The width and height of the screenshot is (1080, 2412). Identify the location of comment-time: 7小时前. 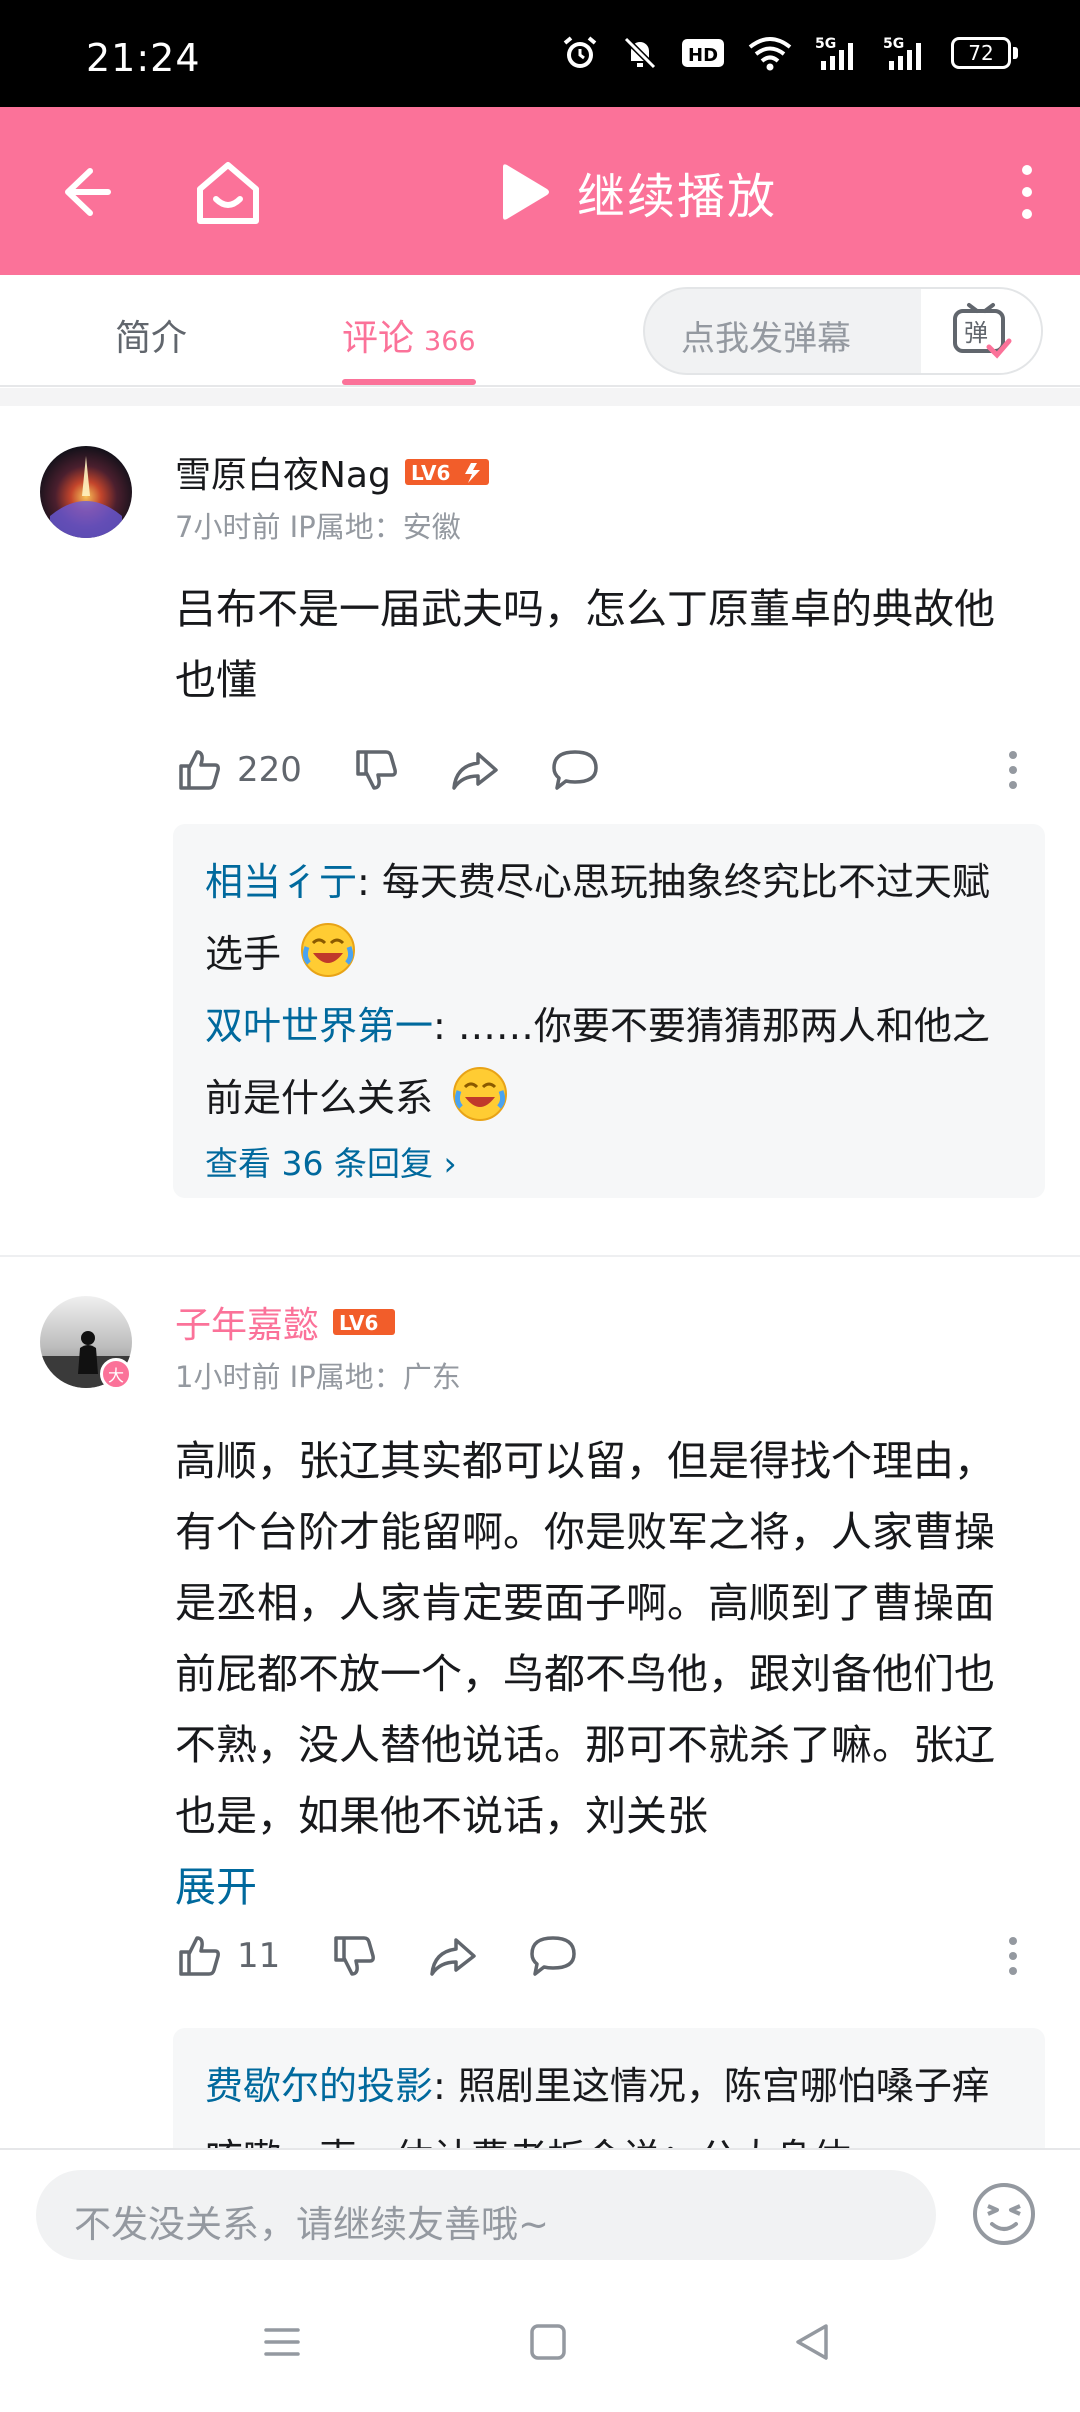
(228, 527).